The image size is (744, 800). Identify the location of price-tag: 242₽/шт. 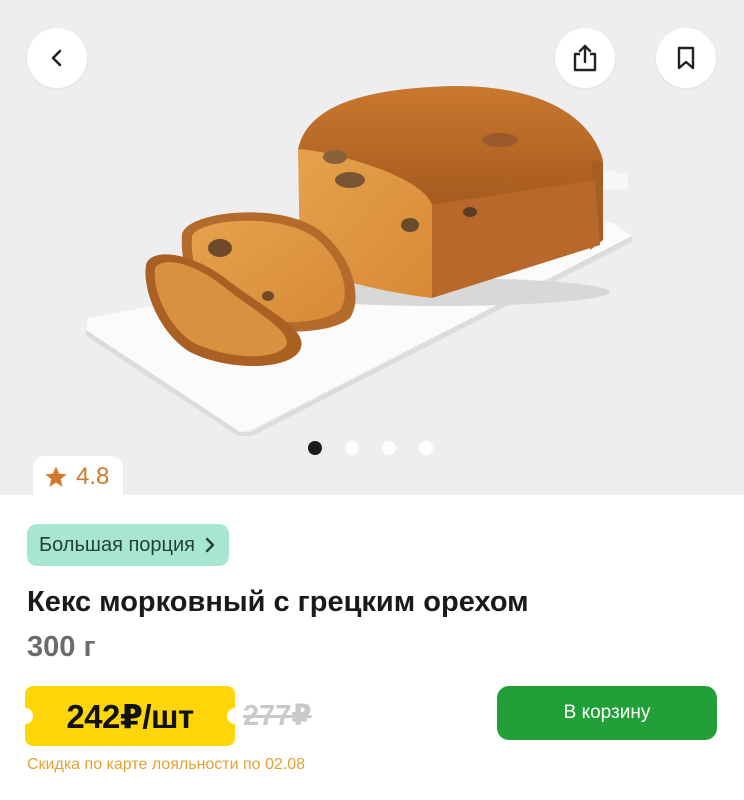
(130, 716).